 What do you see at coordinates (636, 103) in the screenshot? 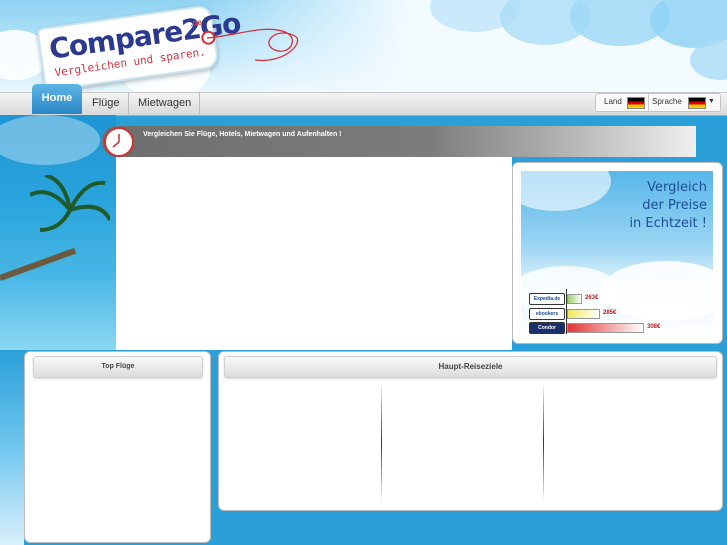
I see `country-flag-icon` at bounding box center [636, 103].